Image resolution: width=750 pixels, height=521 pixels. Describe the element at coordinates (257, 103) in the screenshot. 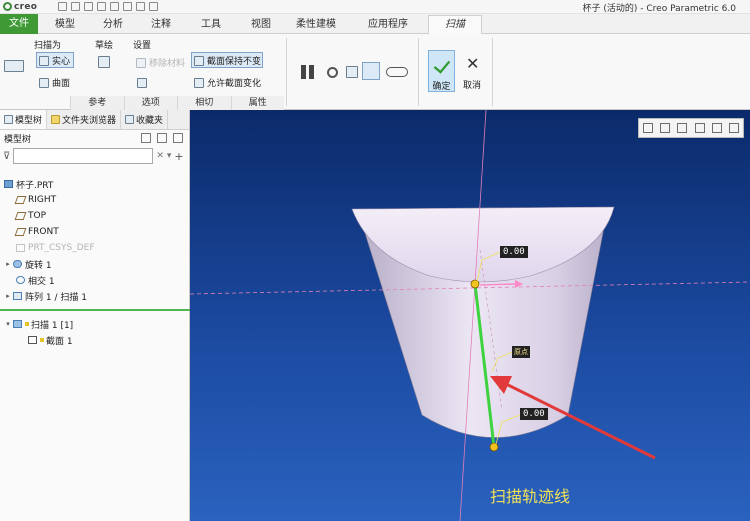

I see `panel-tab-properties: 属性` at that location.